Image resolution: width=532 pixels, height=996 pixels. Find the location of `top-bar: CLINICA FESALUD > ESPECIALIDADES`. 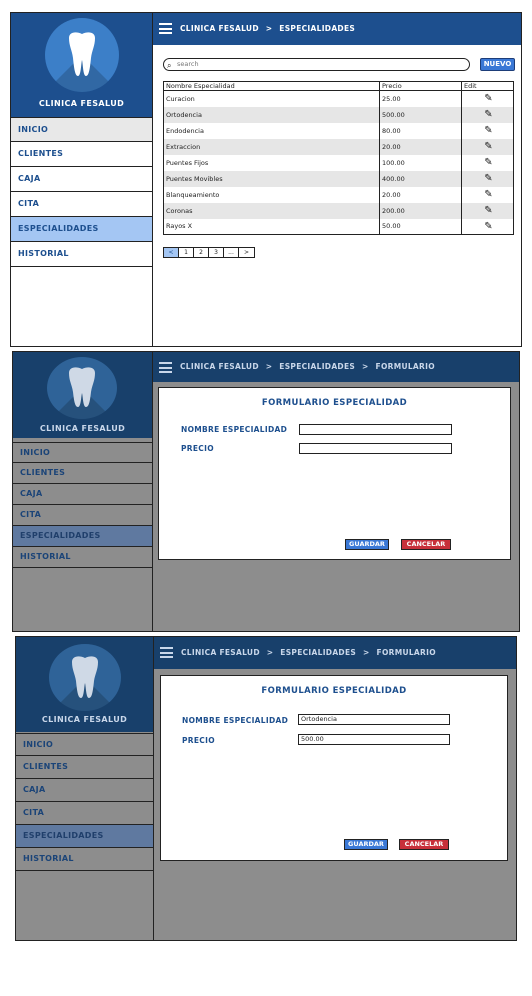

top-bar: CLINICA FESALUD > ESPECIALIDADES is located at coordinates (337, 29).